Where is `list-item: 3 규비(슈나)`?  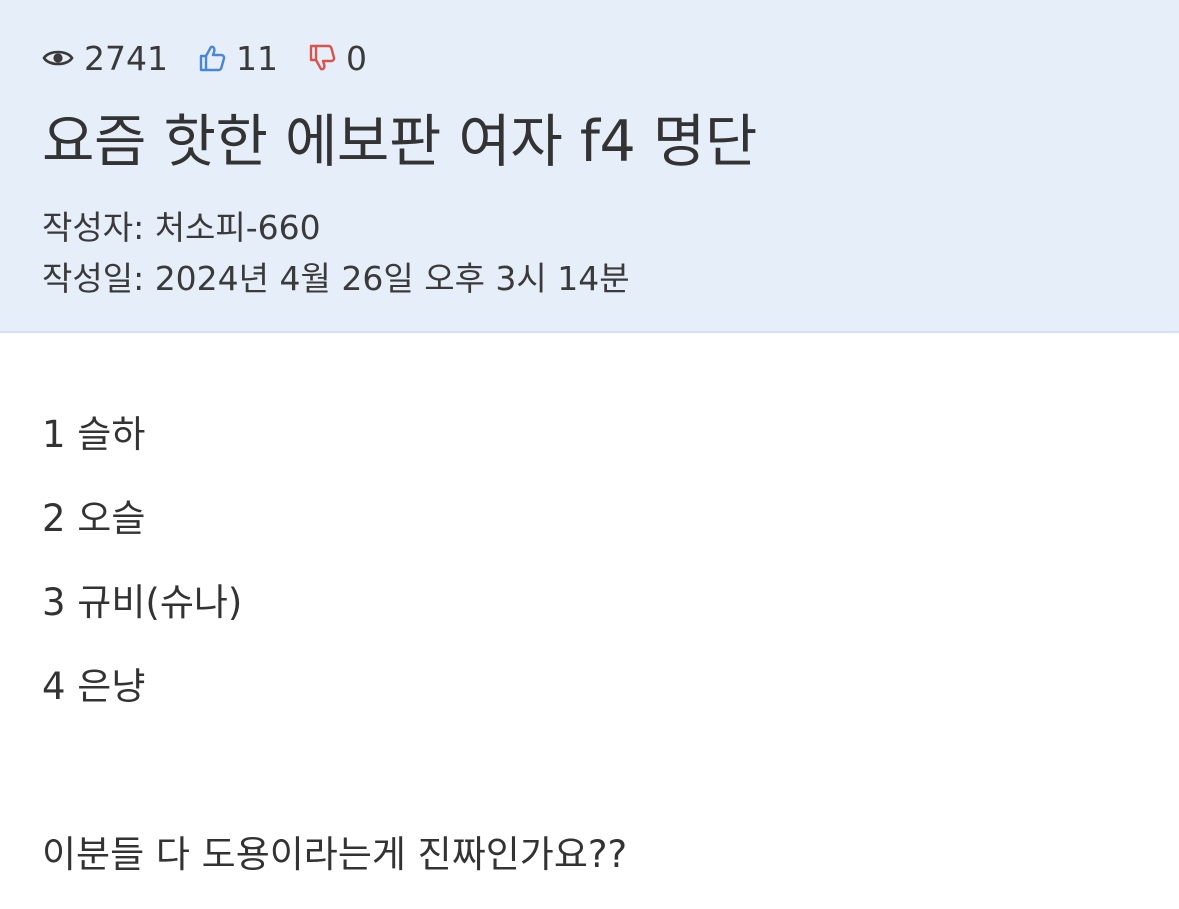 list-item: 3 규비(슈나) is located at coordinates (142, 602).